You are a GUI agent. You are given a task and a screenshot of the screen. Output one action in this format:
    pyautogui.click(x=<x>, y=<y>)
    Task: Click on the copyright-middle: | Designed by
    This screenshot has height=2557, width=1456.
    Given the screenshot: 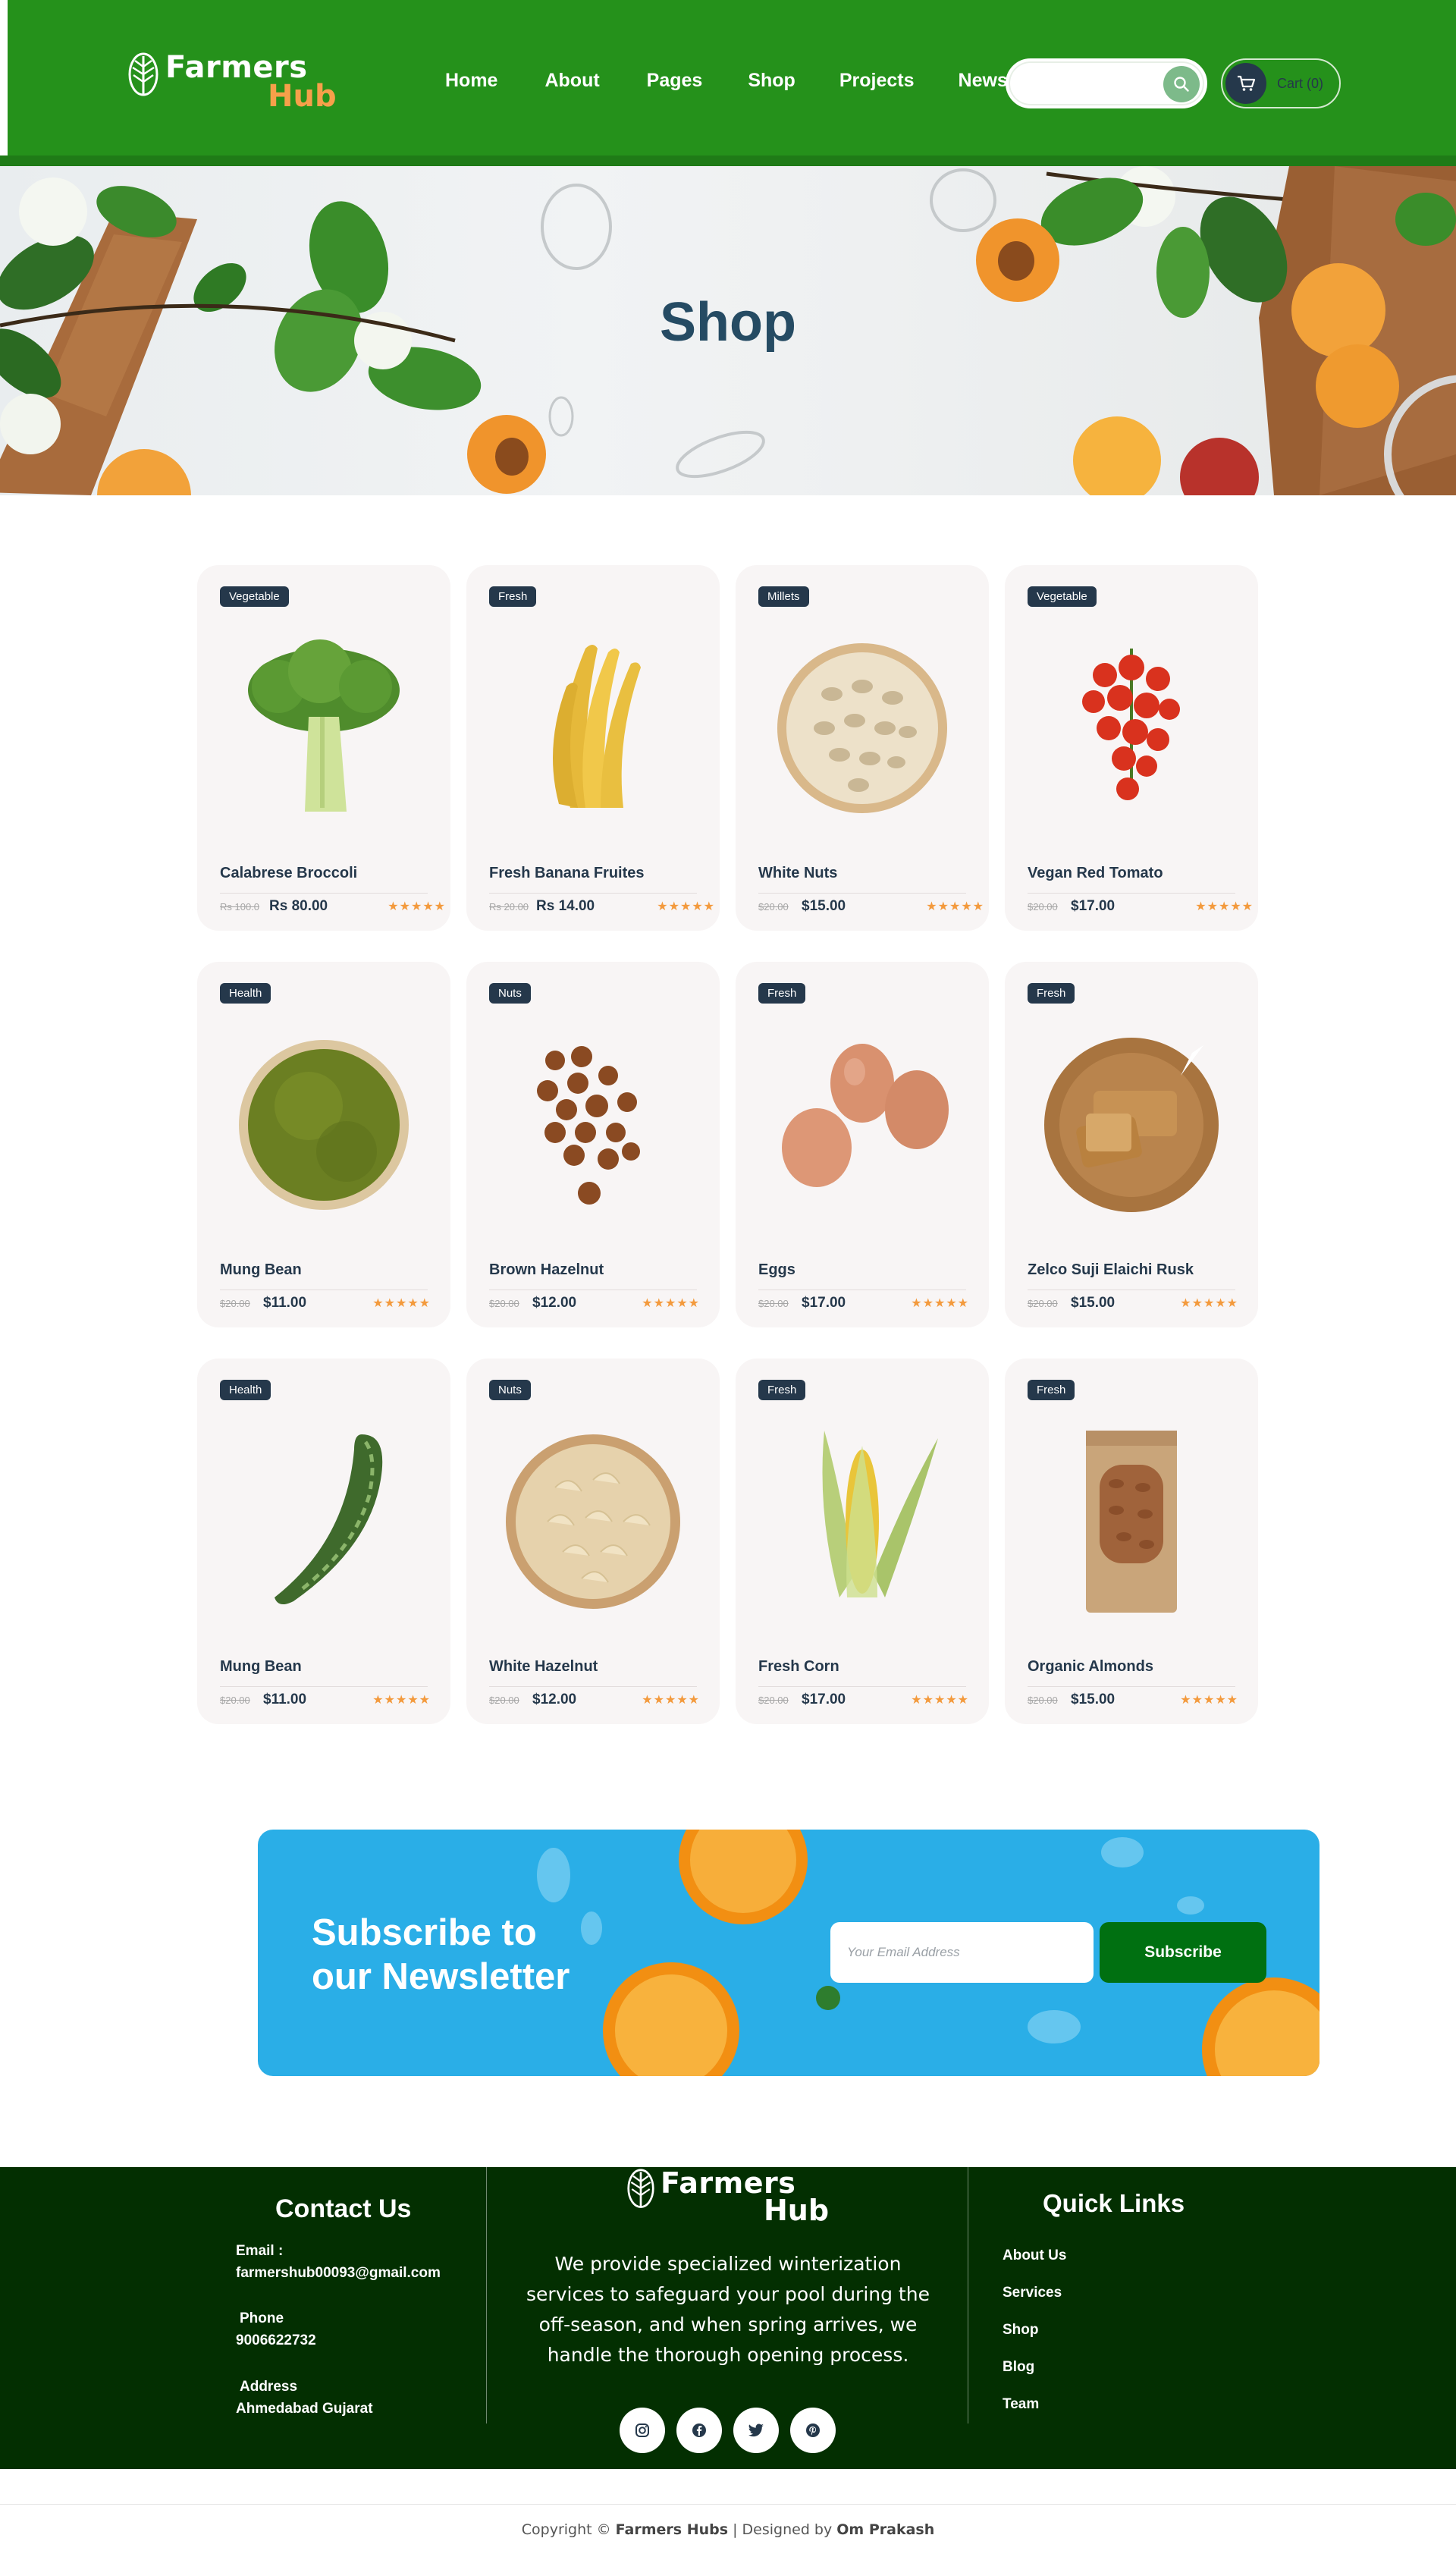 What is the action you would take?
    pyautogui.click(x=782, y=2529)
    